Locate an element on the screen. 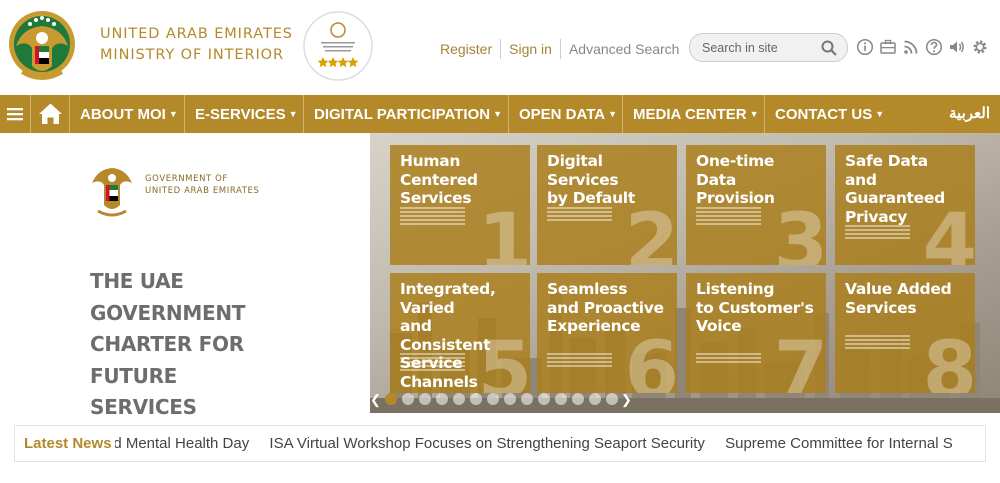  tile-title-line: Seamless is located at coordinates (587, 289).